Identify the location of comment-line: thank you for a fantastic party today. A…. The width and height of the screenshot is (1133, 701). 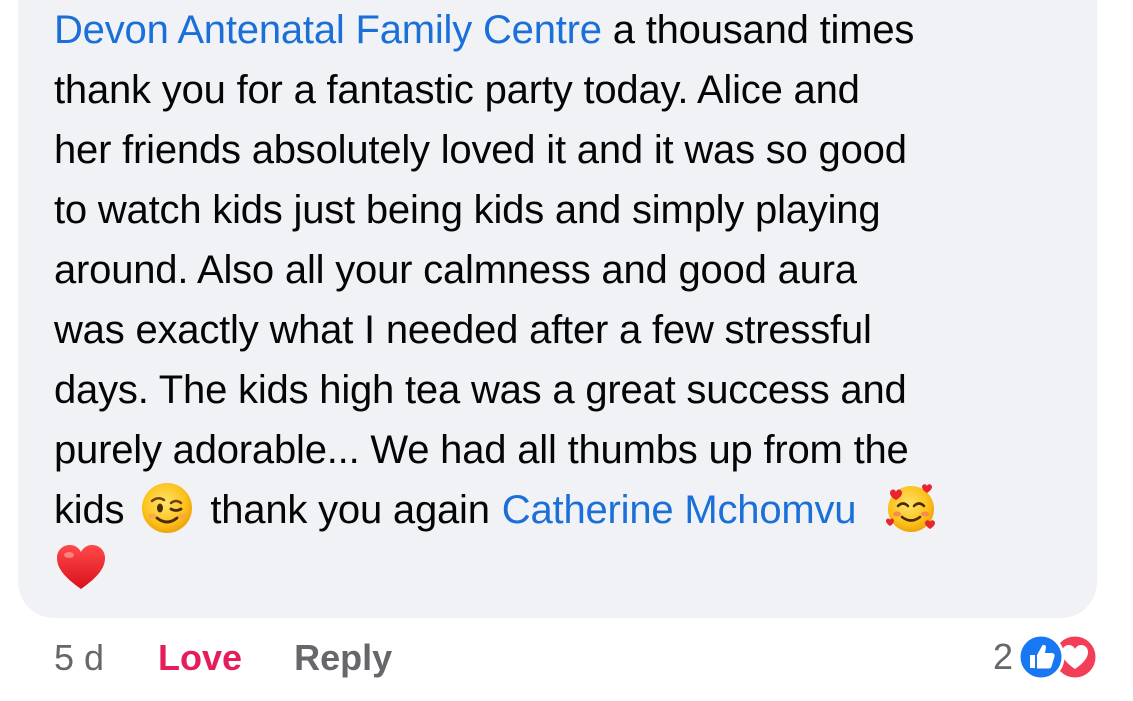
(457, 90).